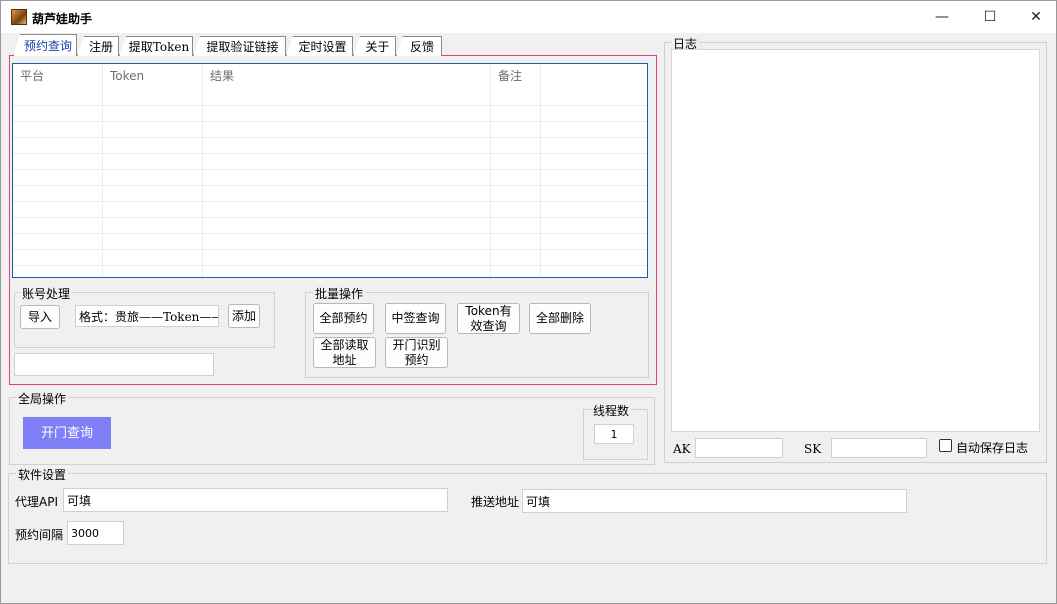 The width and height of the screenshot is (1057, 604). I want to click on sk-label: SK, so click(813, 449).